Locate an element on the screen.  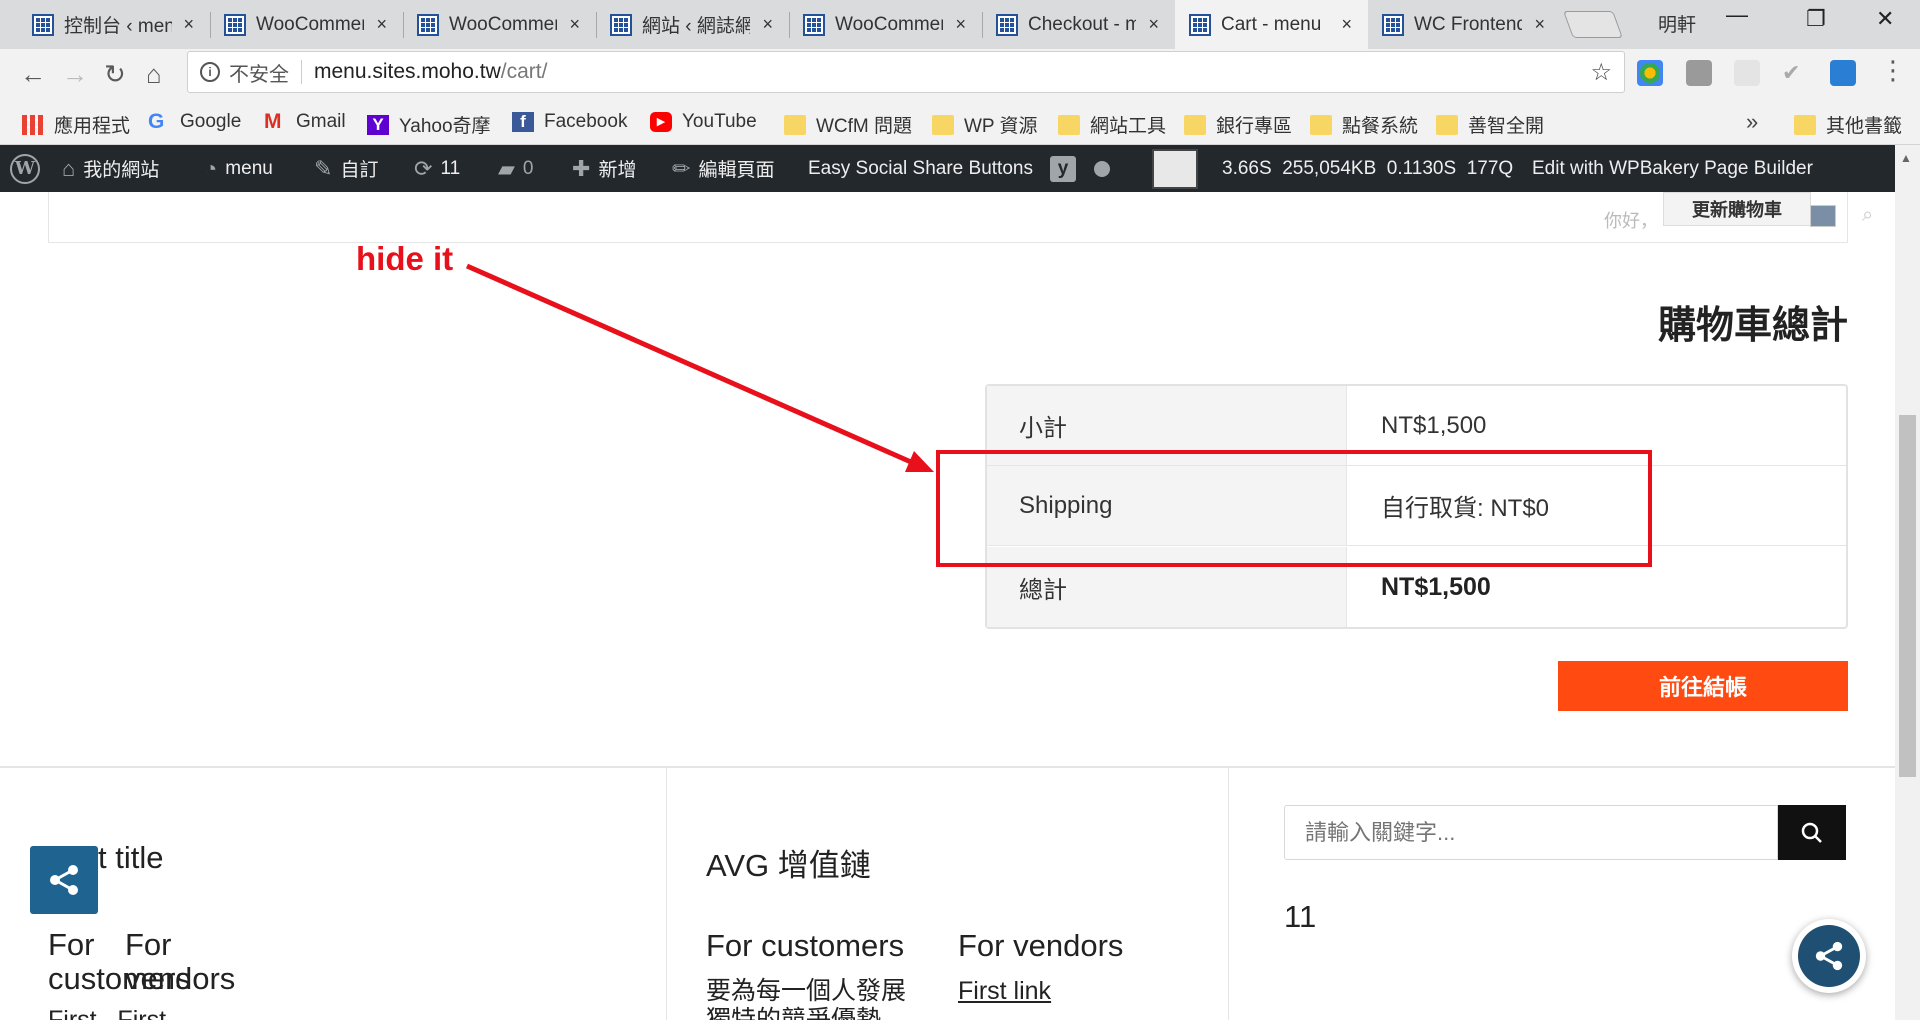
extension-icon is located at coordinates (1650, 73).